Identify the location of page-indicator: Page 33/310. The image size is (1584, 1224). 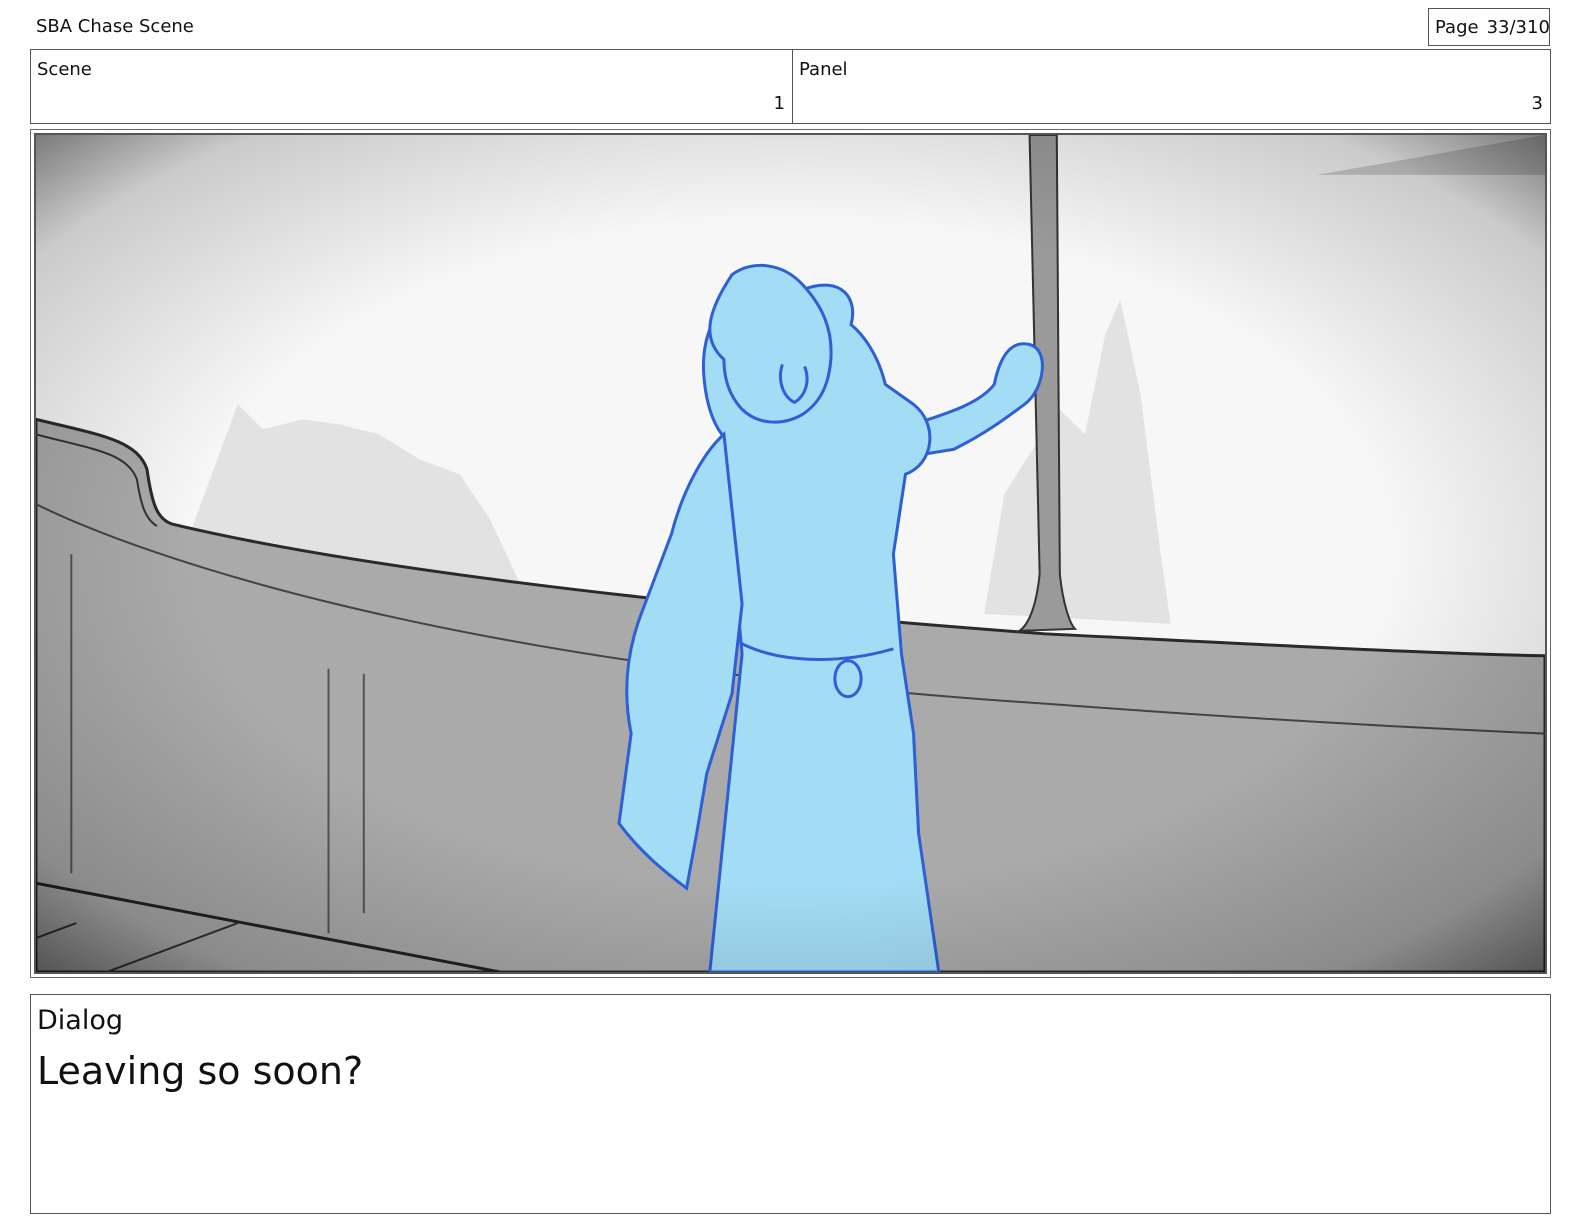
(1489, 27).